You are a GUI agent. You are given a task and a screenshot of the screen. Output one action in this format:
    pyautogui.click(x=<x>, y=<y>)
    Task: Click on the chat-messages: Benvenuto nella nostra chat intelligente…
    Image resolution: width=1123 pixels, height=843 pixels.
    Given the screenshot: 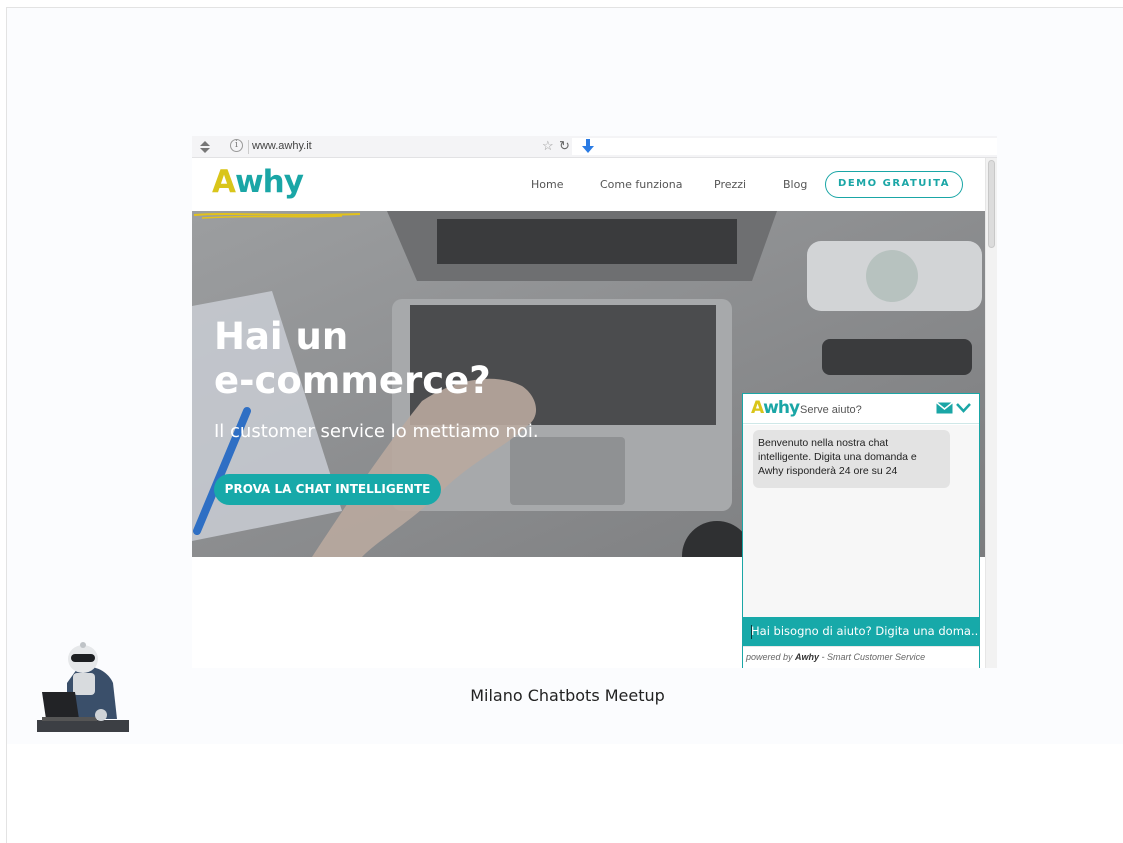 What is the action you would take?
    pyautogui.click(x=861, y=521)
    